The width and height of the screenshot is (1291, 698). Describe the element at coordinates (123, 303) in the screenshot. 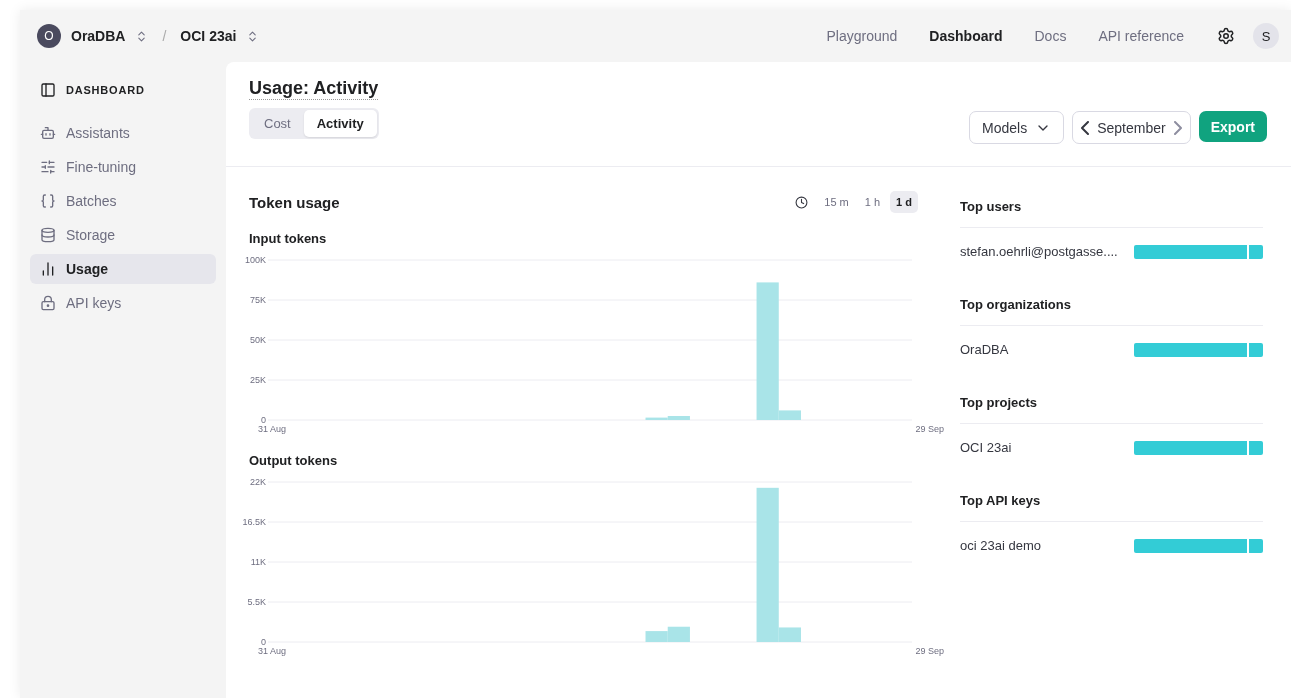

I see `sidebar-item: API keys` at that location.